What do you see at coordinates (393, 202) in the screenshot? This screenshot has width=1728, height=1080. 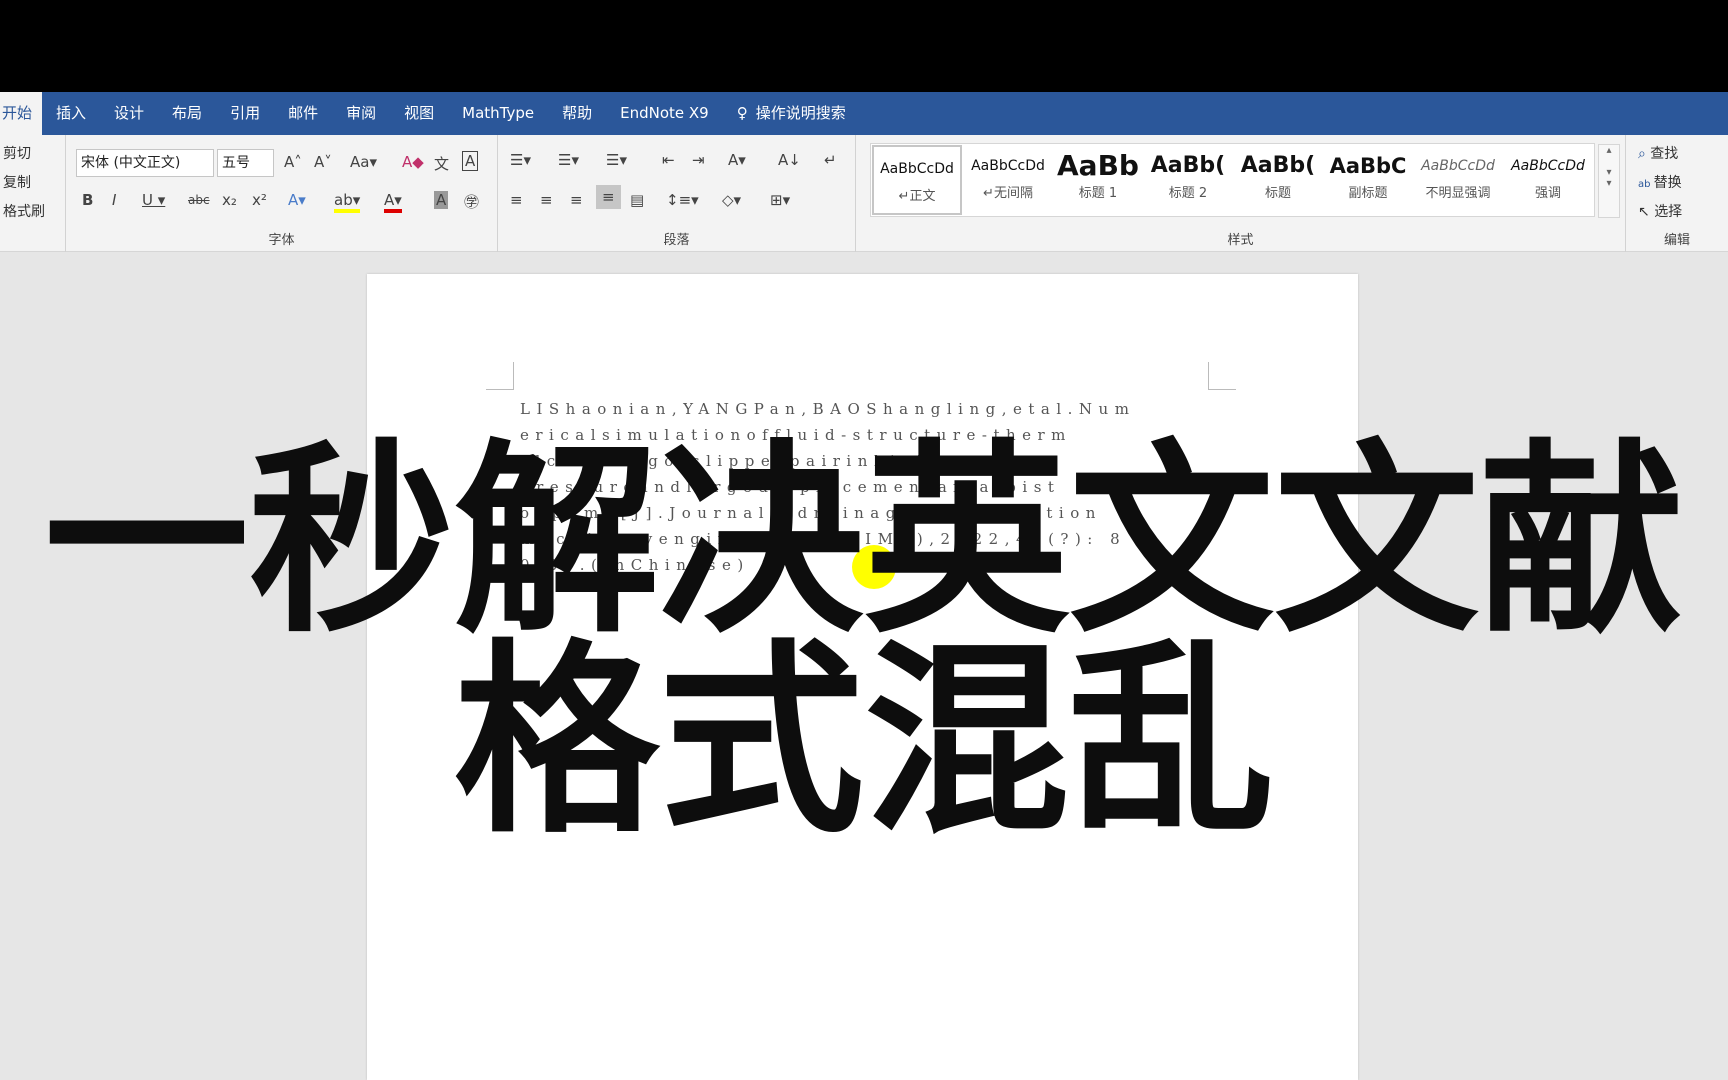 I see `font-color-icon: A▾` at bounding box center [393, 202].